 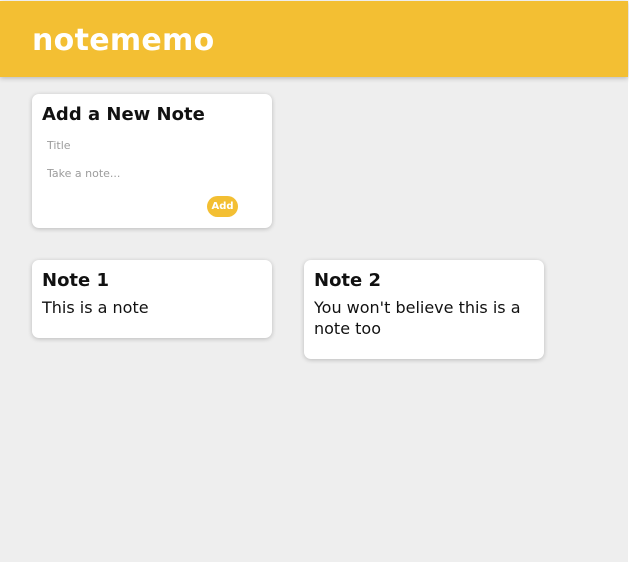 What do you see at coordinates (152, 161) in the screenshot?
I see `create-note-form: Add a New Note Add` at bounding box center [152, 161].